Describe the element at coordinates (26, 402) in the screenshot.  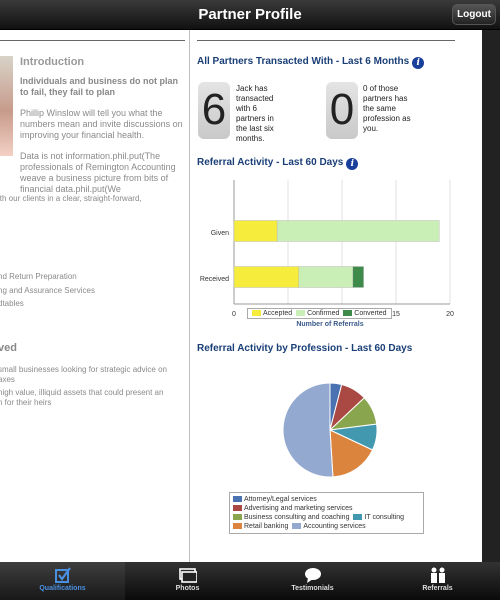
I see `served-item: n for their heirs` at that location.